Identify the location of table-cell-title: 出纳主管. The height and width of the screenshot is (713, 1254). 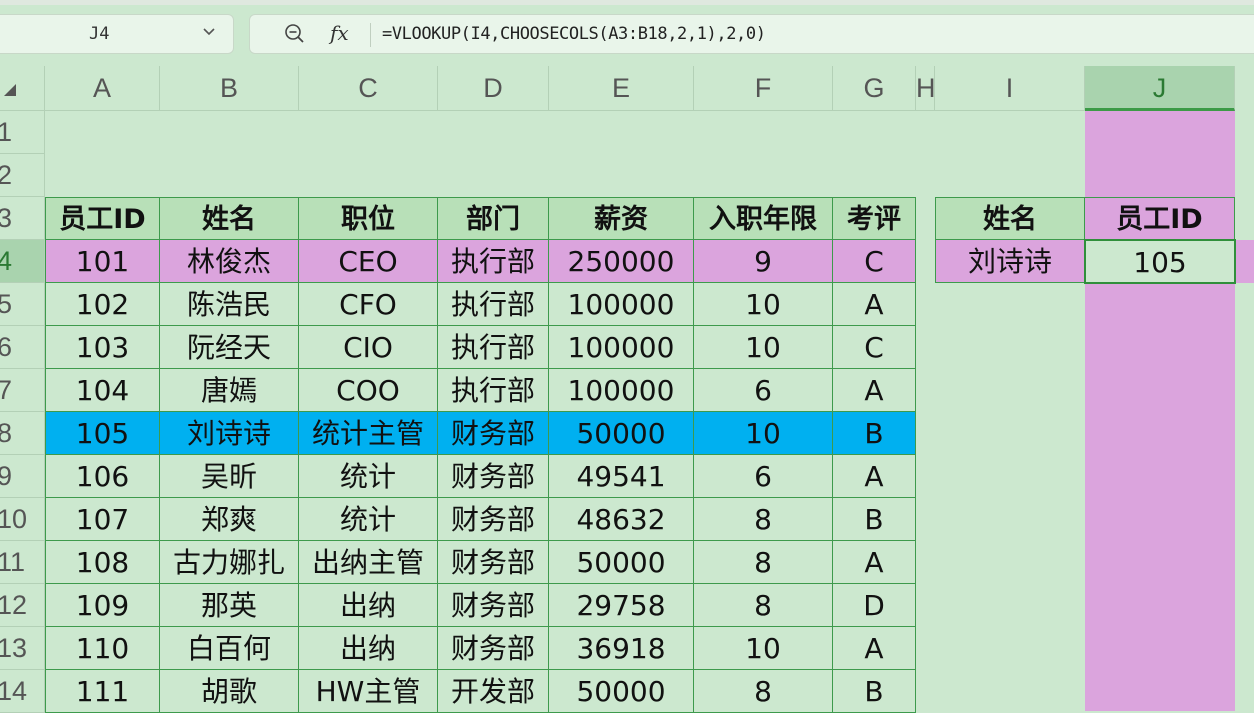
(368, 562).